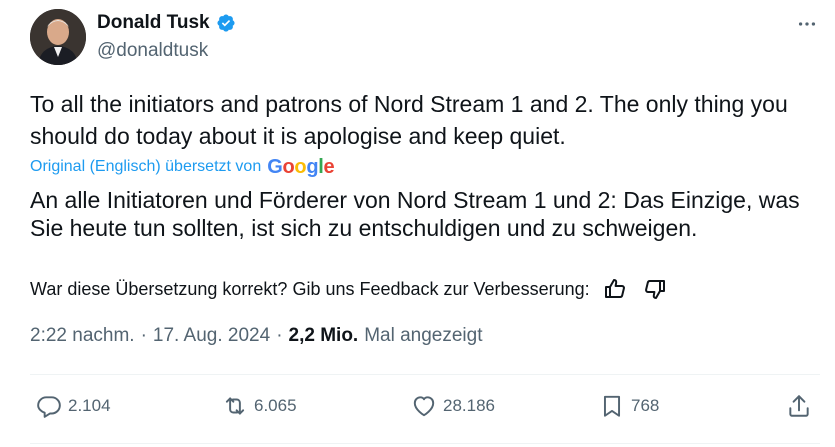 Image resolution: width=835 pixels, height=447 pixels. What do you see at coordinates (423, 335) in the screenshot?
I see `view-count-label: Mal angezeigt` at bounding box center [423, 335].